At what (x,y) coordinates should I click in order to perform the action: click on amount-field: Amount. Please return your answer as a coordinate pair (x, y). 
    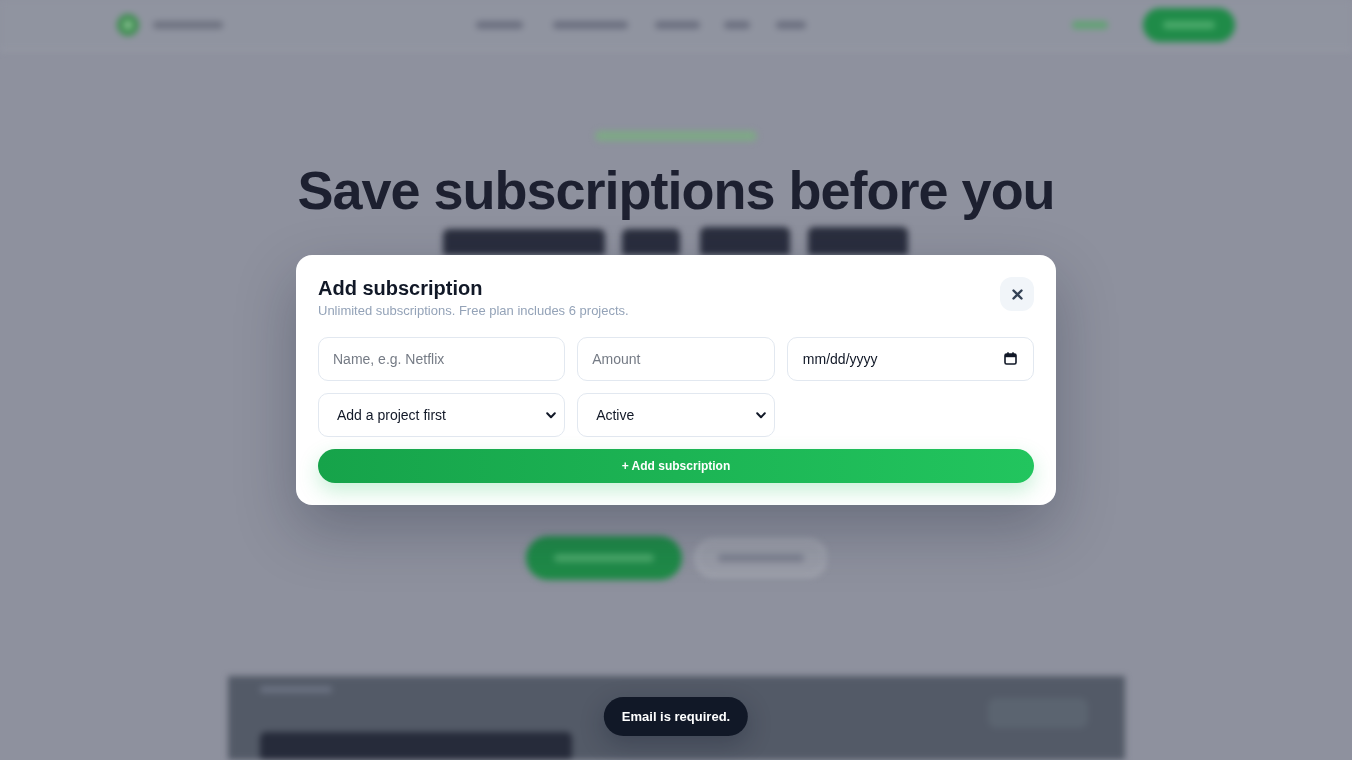
    Looking at the image, I should click on (676, 359).